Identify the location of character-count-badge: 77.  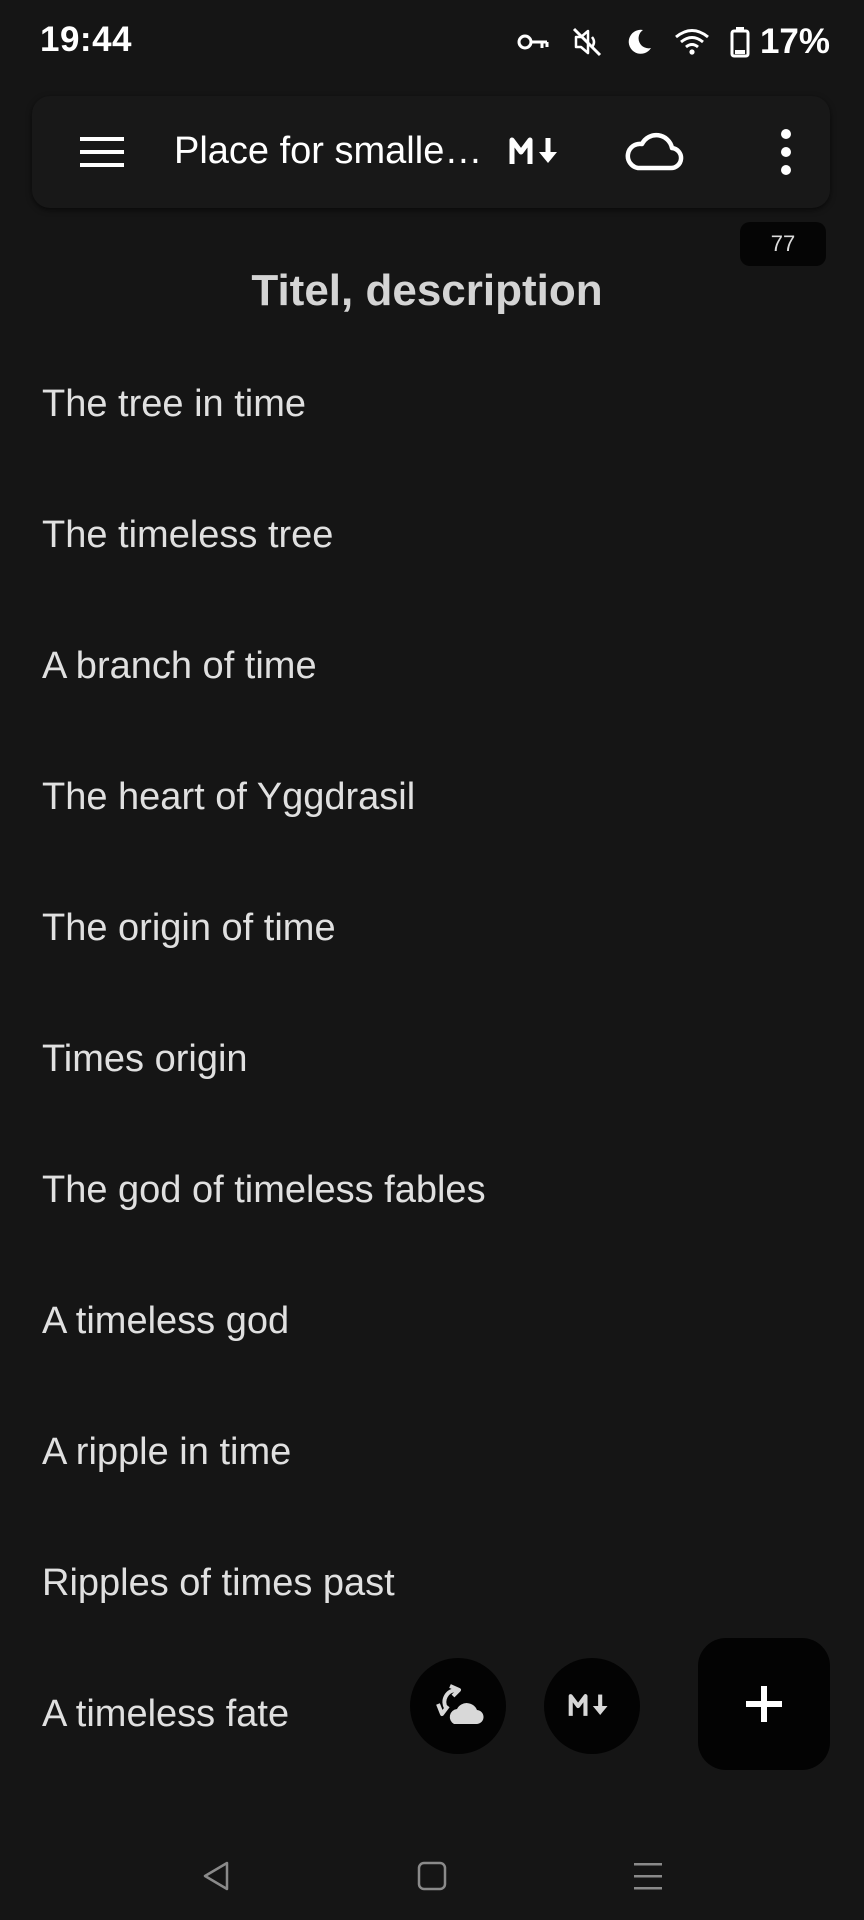
(783, 244).